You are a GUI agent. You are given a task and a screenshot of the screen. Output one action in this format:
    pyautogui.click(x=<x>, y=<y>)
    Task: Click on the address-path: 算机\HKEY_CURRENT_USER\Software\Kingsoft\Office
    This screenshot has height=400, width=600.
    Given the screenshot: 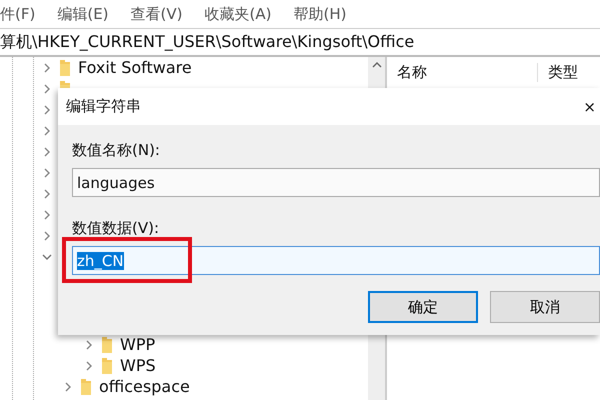 What is the action you would take?
    pyautogui.click(x=207, y=42)
    